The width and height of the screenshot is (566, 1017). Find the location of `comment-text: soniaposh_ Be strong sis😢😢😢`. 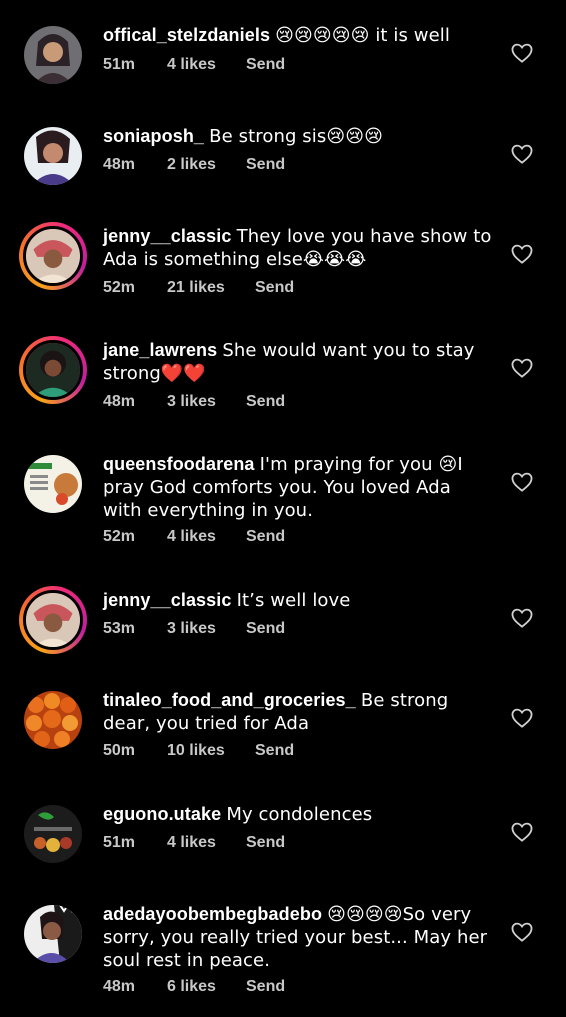

comment-text: soniaposh_ Be strong sis😢😢😢 is located at coordinates (298, 136).